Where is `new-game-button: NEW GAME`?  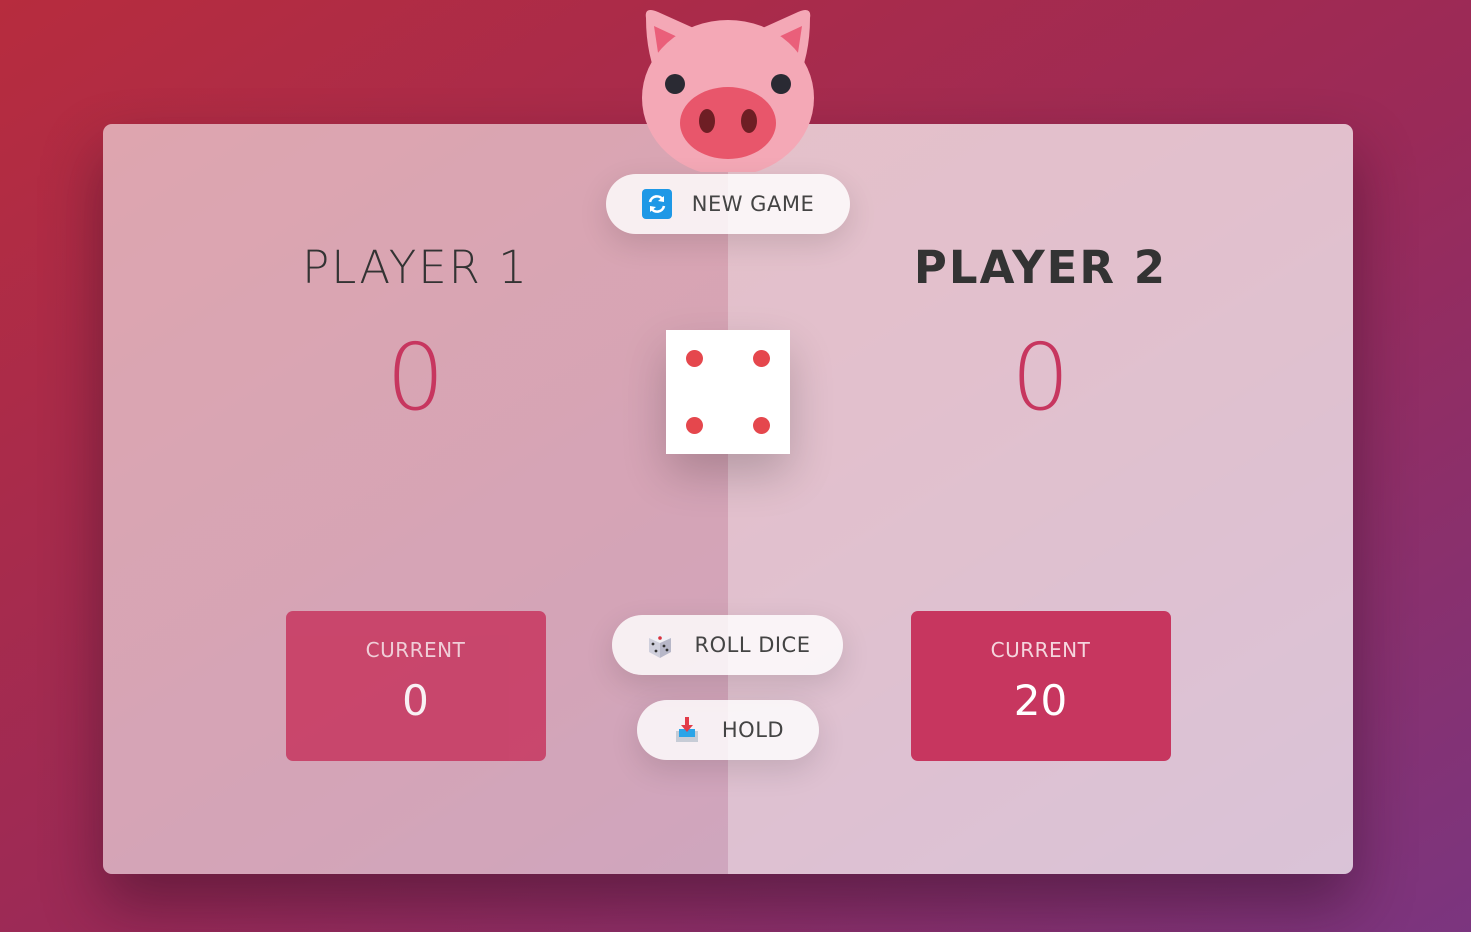
new-game-button: NEW GAME is located at coordinates (728, 204).